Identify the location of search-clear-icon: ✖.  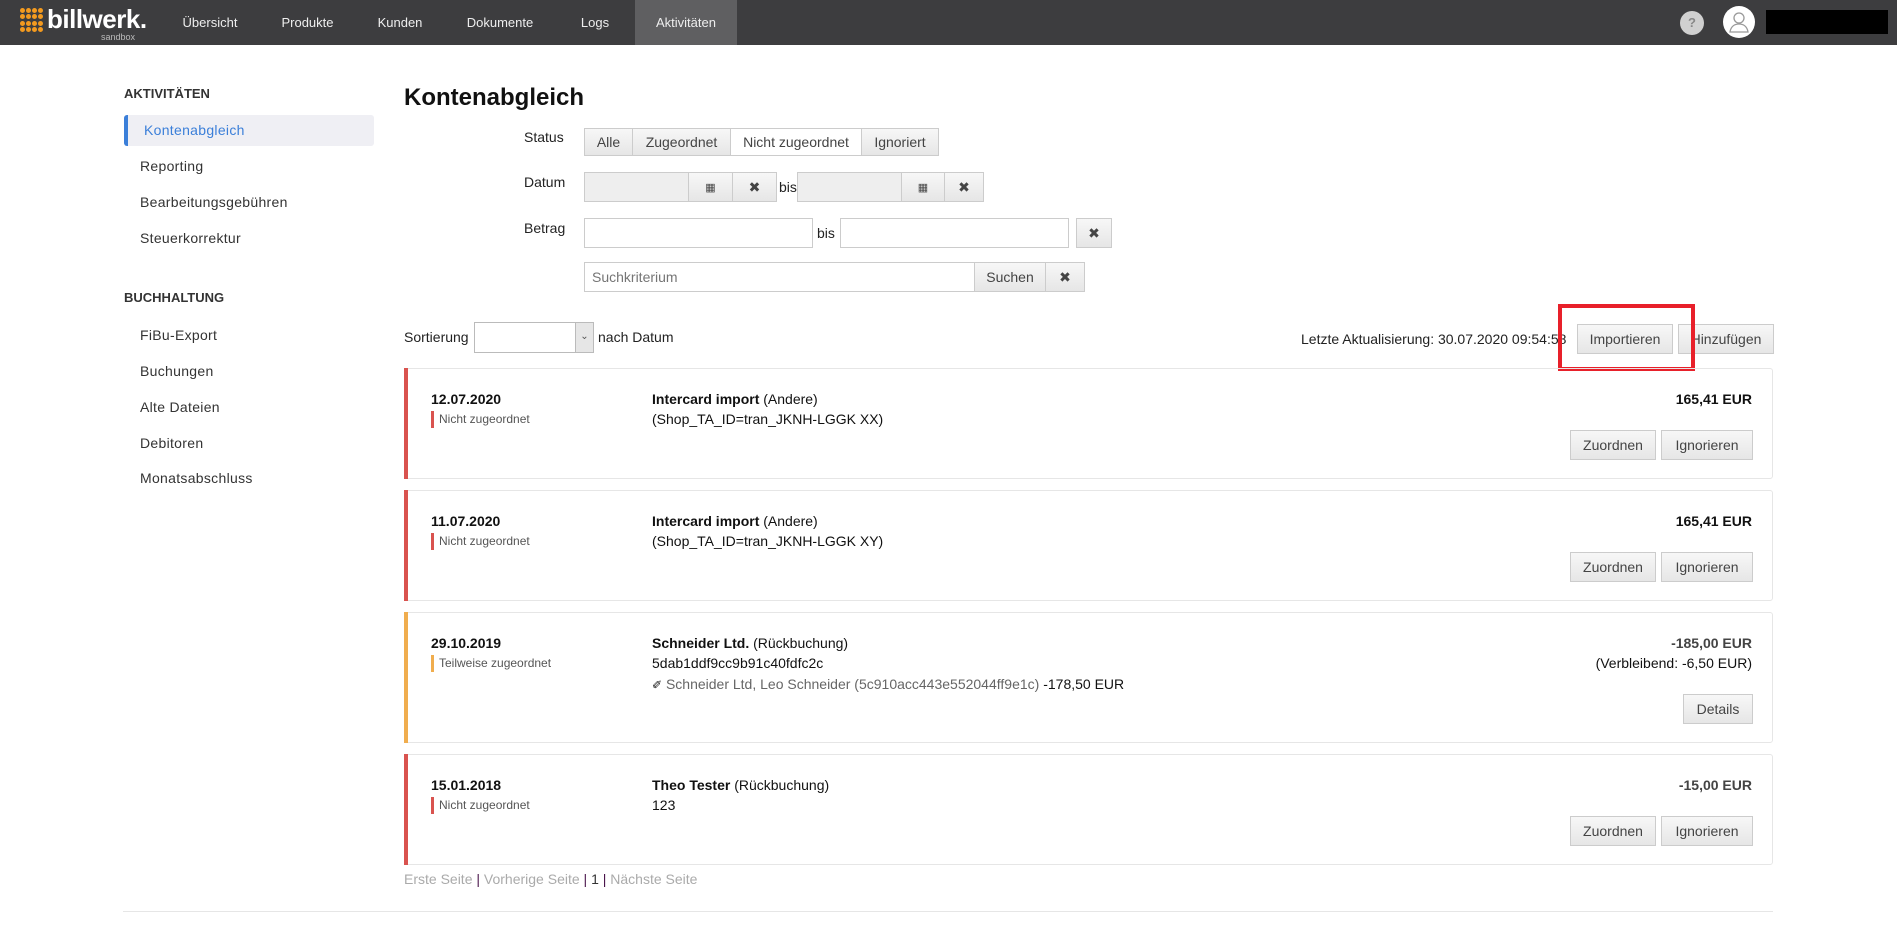
(1065, 277).